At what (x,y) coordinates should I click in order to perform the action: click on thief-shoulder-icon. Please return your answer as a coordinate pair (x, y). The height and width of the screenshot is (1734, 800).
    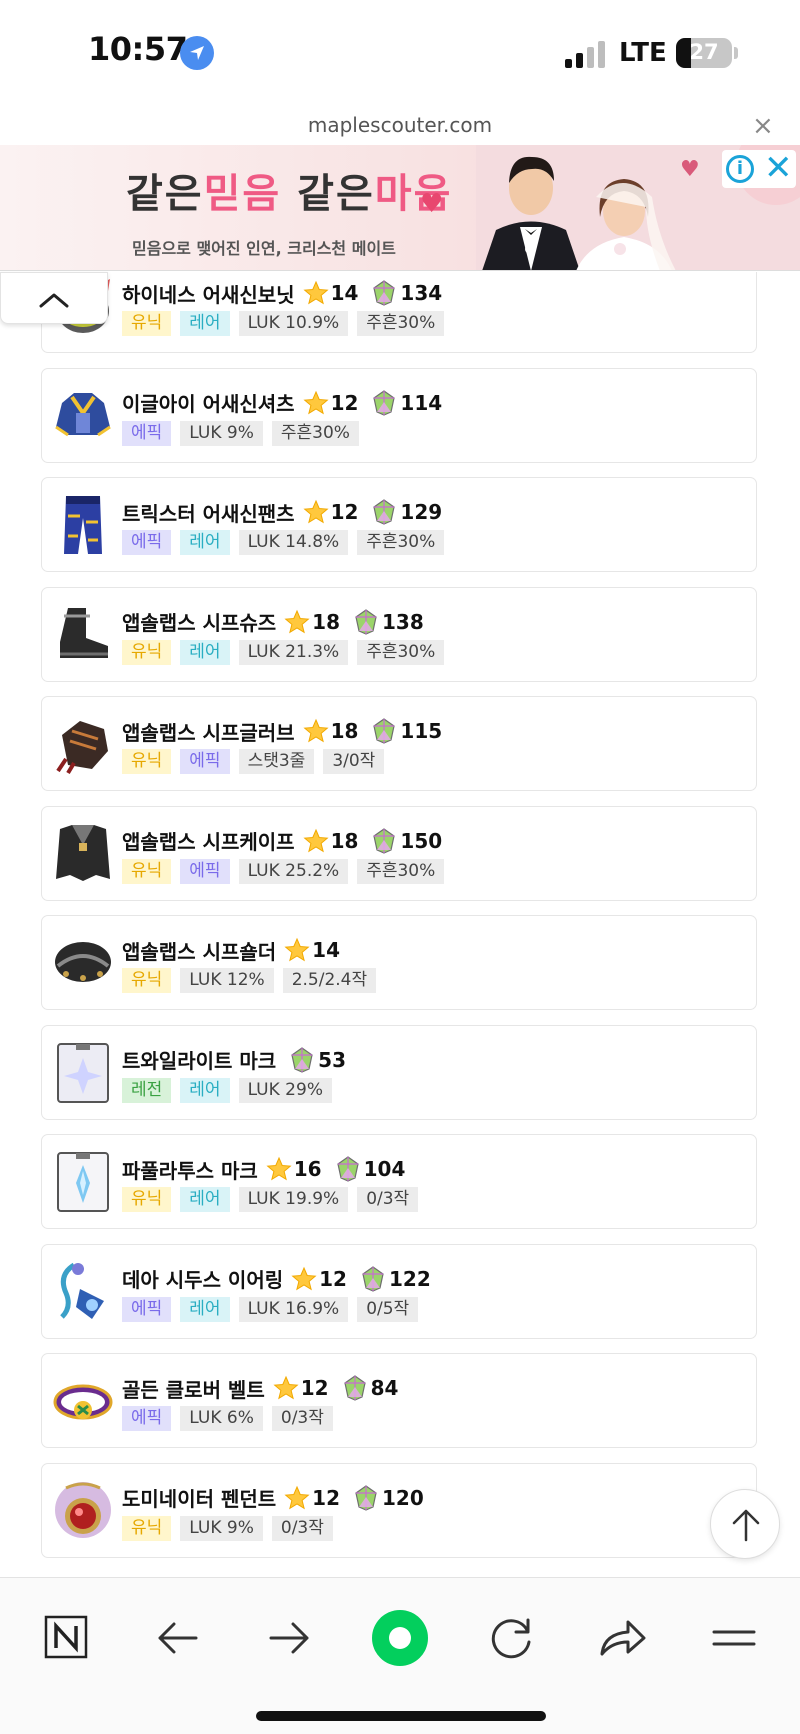
    Looking at the image, I should click on (83, 962).